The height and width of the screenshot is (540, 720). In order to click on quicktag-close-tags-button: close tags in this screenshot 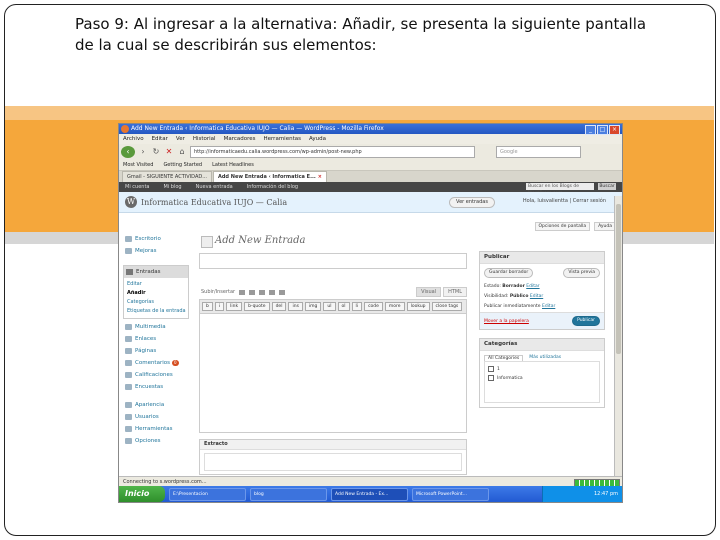, I will do `click(447, 306)`.